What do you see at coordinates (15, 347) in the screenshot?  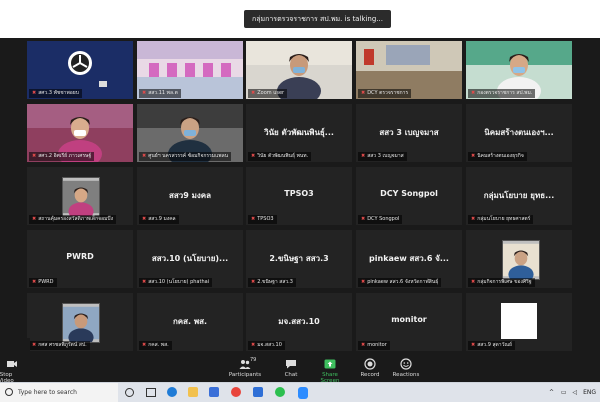 I see `stop-video-fragment` at bounding box center [15, 347].